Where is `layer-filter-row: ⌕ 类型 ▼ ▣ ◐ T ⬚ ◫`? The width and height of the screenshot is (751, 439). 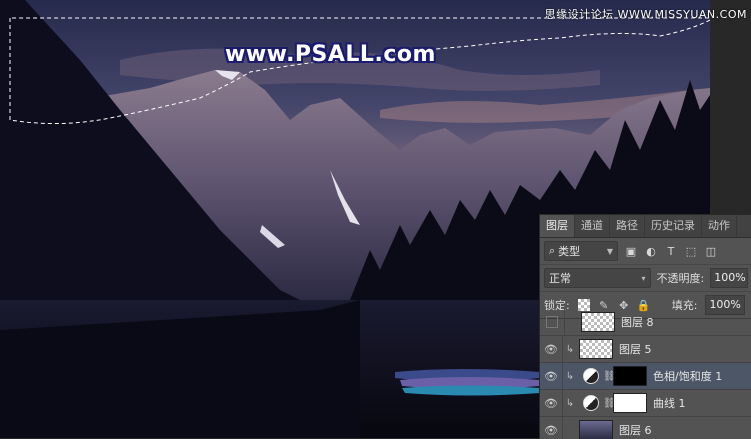
layer-filter-row: ⌕ 类型 ▼ ▣ ◐ T ⬚ ◫ is located at coordinates (645, 251).